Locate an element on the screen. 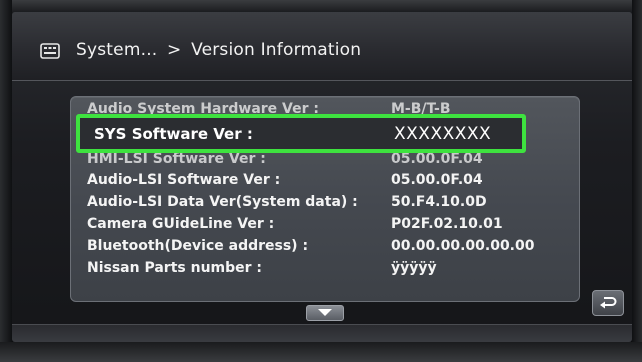 Image resolution: width=642 pixels, height=362 pixels. sys-software-label: SYS Software Ver : is located at coordinates (173, 134).